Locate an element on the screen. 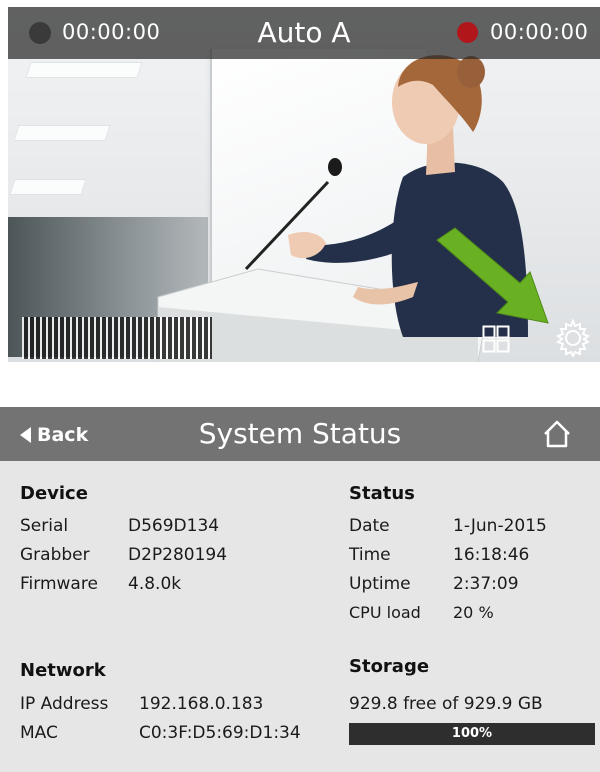  grabber-value: D2P280194 is located at coordinates (178, 555).